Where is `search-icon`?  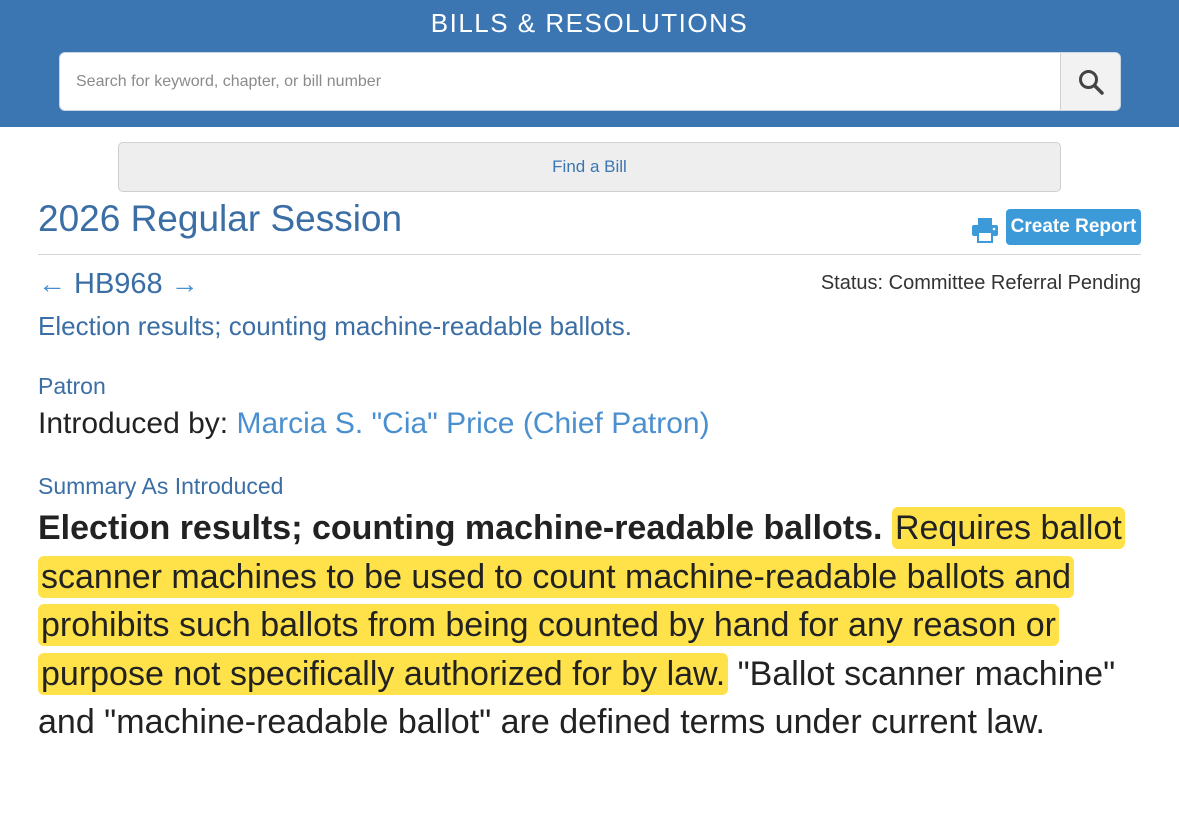
search-icon is located at coordinates (1091, 82).